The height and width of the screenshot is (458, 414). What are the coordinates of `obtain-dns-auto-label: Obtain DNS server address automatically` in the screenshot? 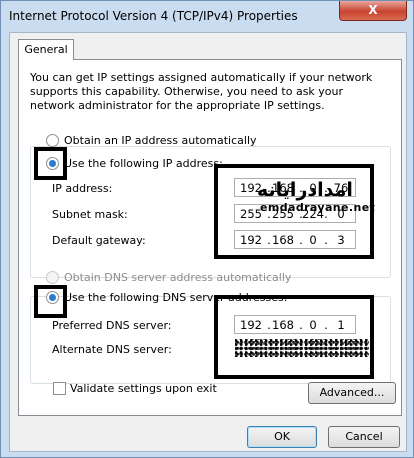 It's located at (177, 277).